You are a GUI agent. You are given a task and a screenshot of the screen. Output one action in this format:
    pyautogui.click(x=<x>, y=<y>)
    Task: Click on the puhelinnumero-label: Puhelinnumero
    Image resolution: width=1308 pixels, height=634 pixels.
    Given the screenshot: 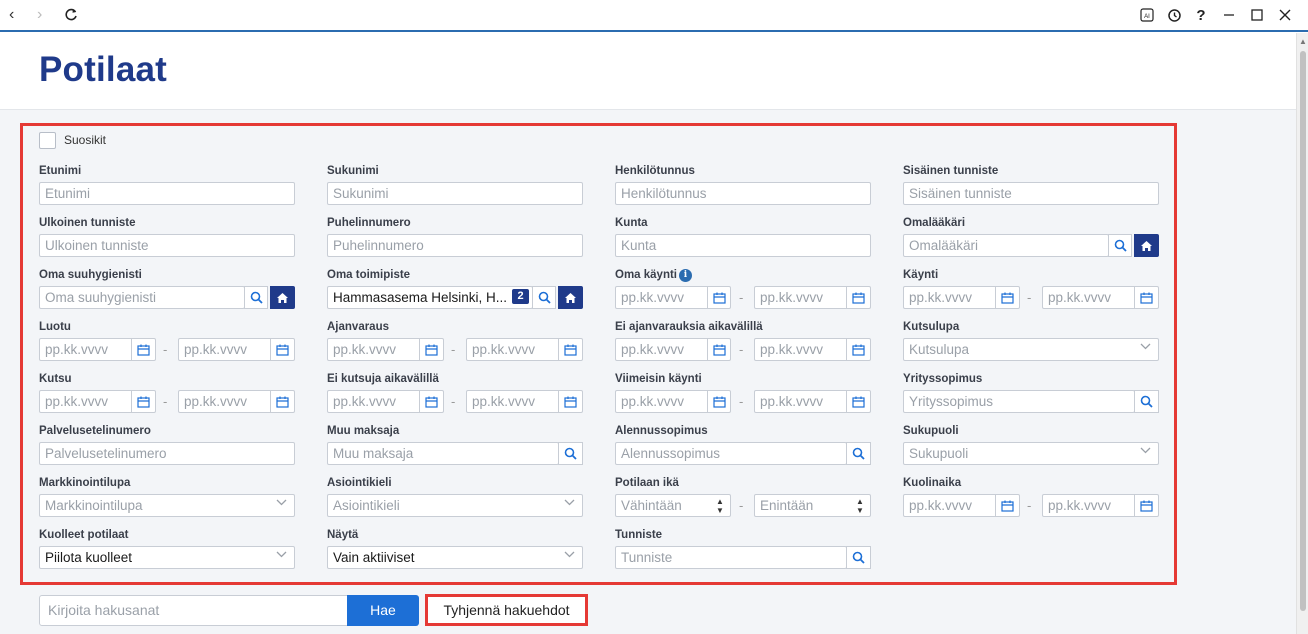 What is the action you would take?
    pyautogui.click(x=369, y=223)
    